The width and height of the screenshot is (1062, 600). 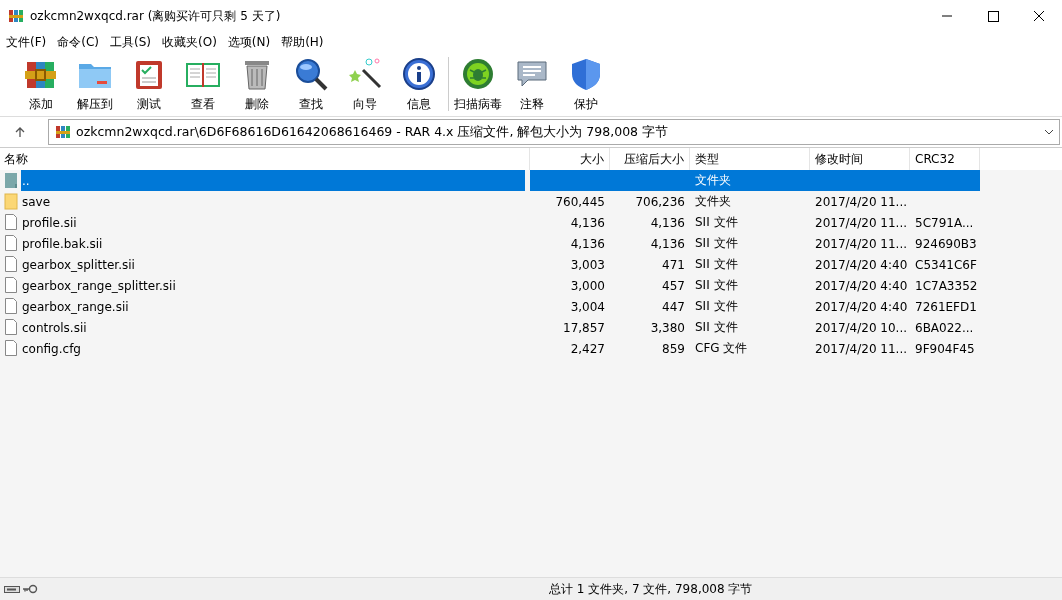 What do you see at coordinates (584, 327) in the screenshot?
I see `table-cell: 17,857` at bounding box center [584, 327].